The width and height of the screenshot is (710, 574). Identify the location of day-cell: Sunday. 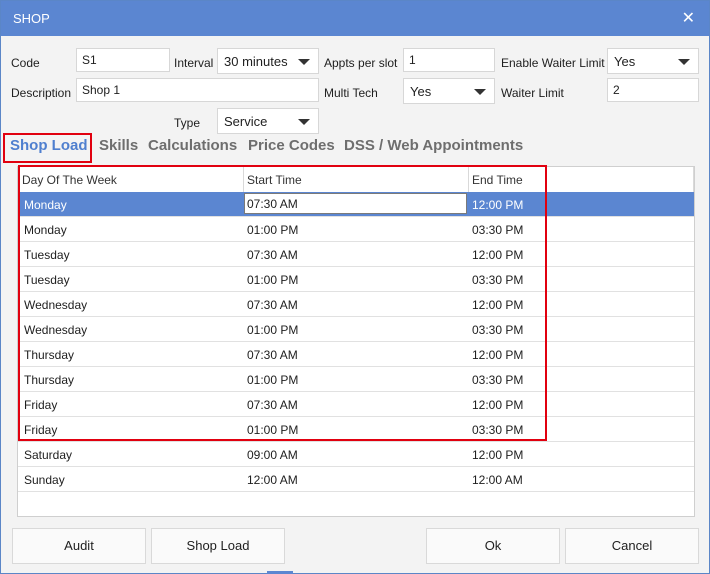
(44, 480).